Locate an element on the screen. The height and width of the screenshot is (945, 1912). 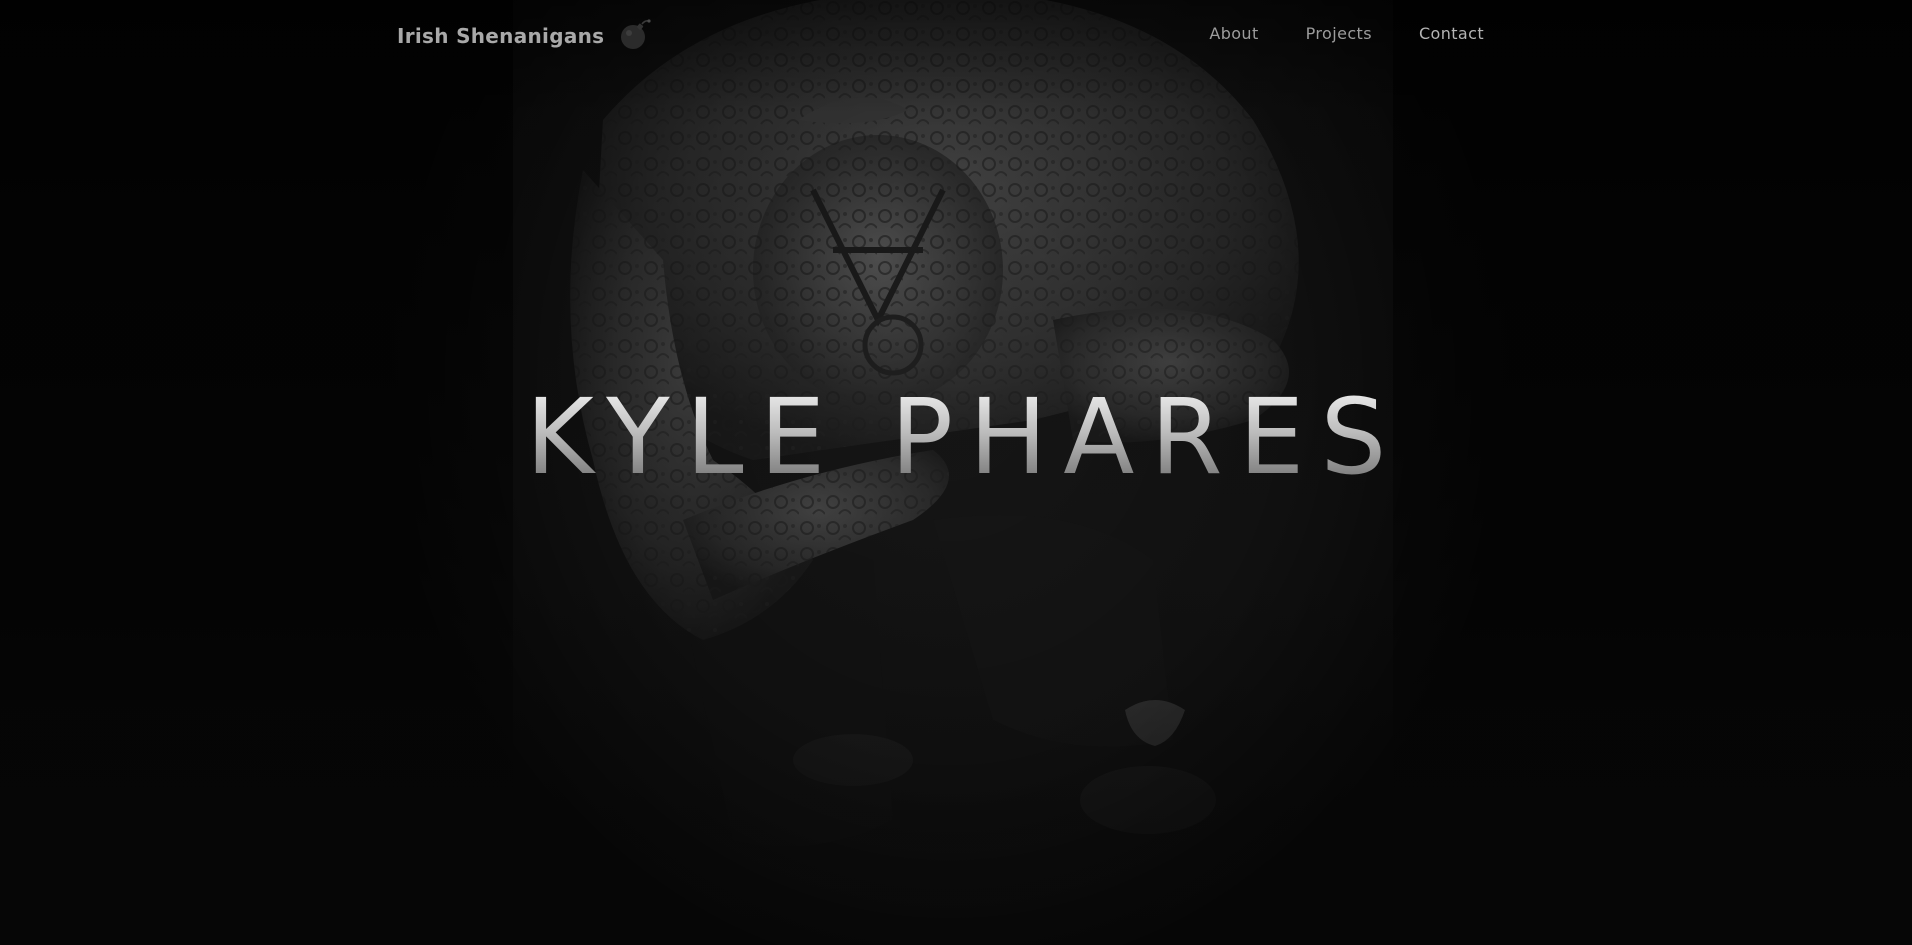
nav-link-contact: Contact is located at coordinates (1451, 33).